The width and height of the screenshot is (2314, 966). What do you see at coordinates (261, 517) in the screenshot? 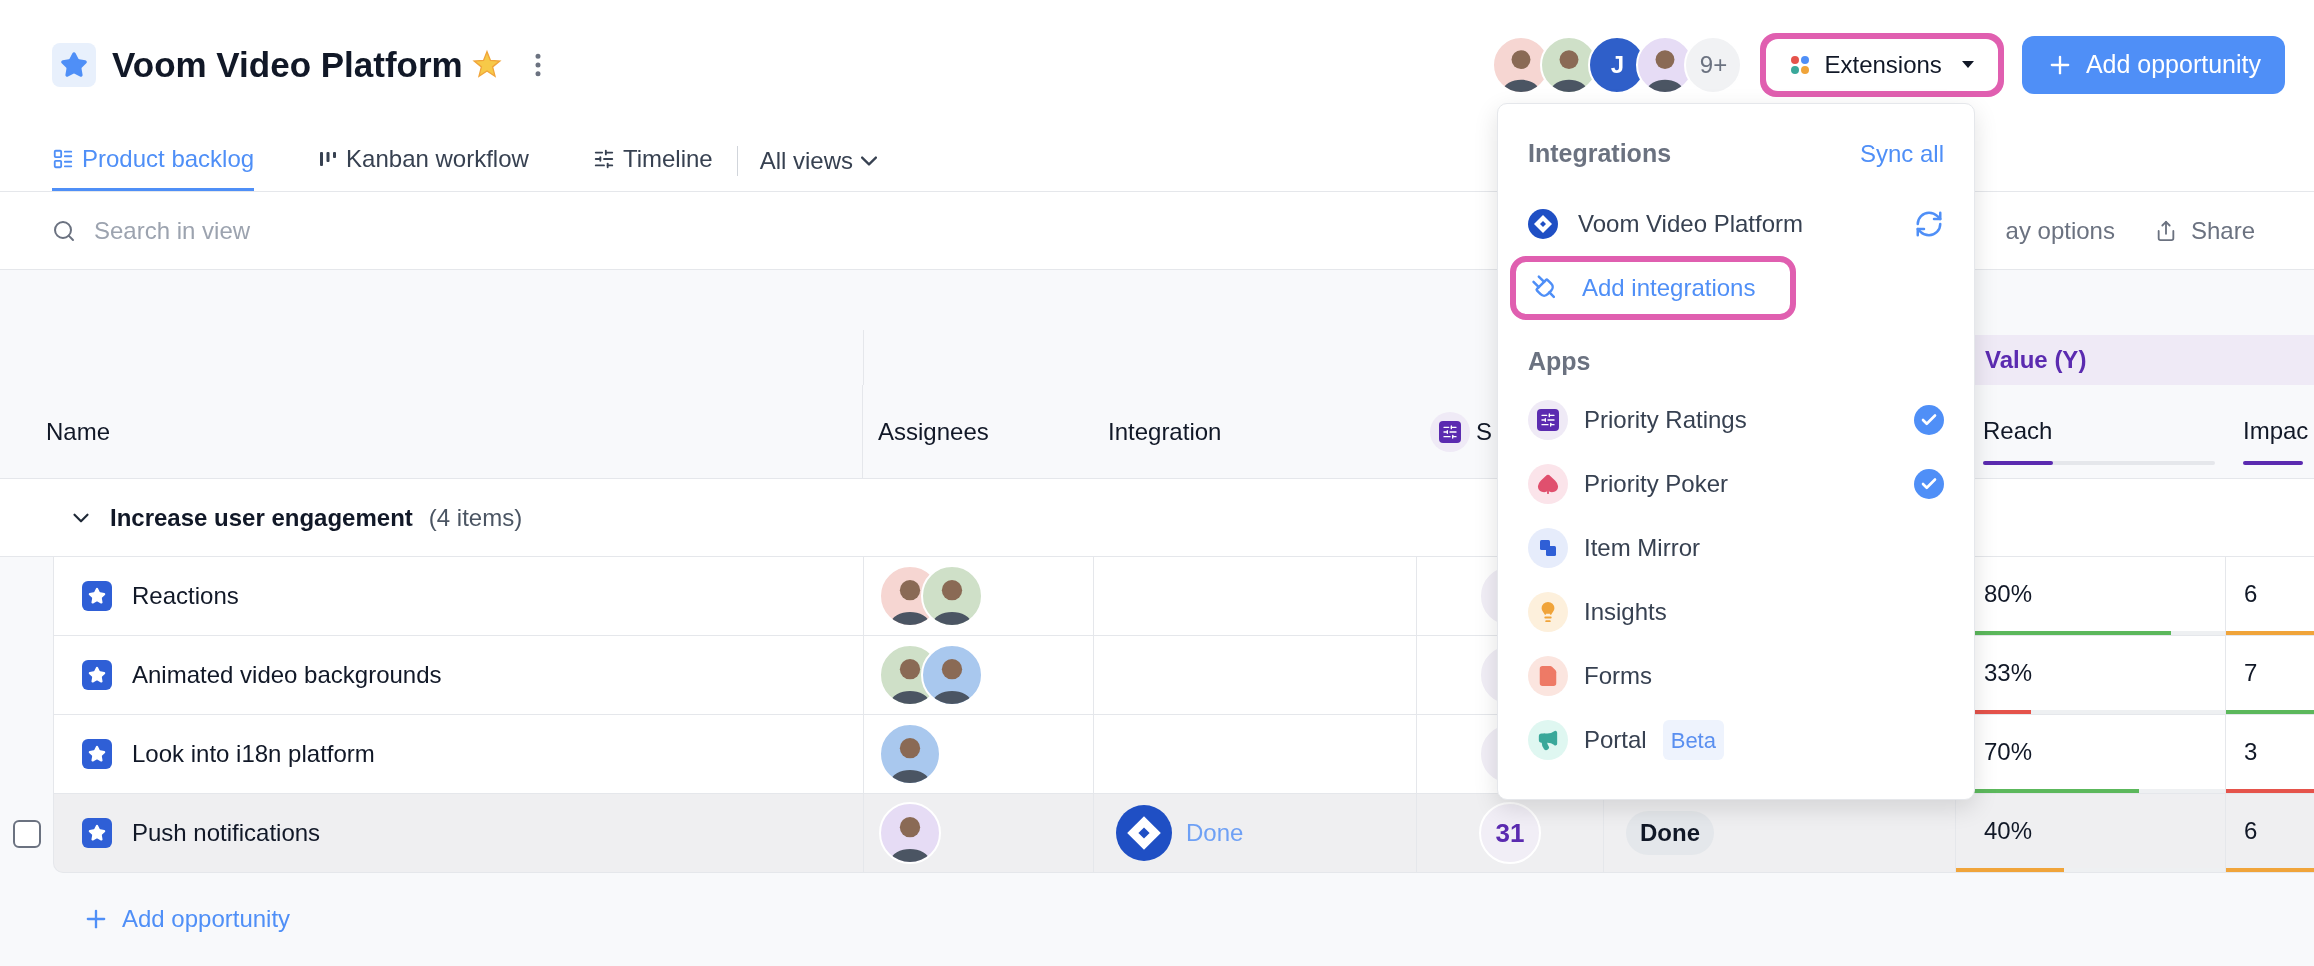
I see `group-title: Increase user engagement` at bounding box center [261, 517].